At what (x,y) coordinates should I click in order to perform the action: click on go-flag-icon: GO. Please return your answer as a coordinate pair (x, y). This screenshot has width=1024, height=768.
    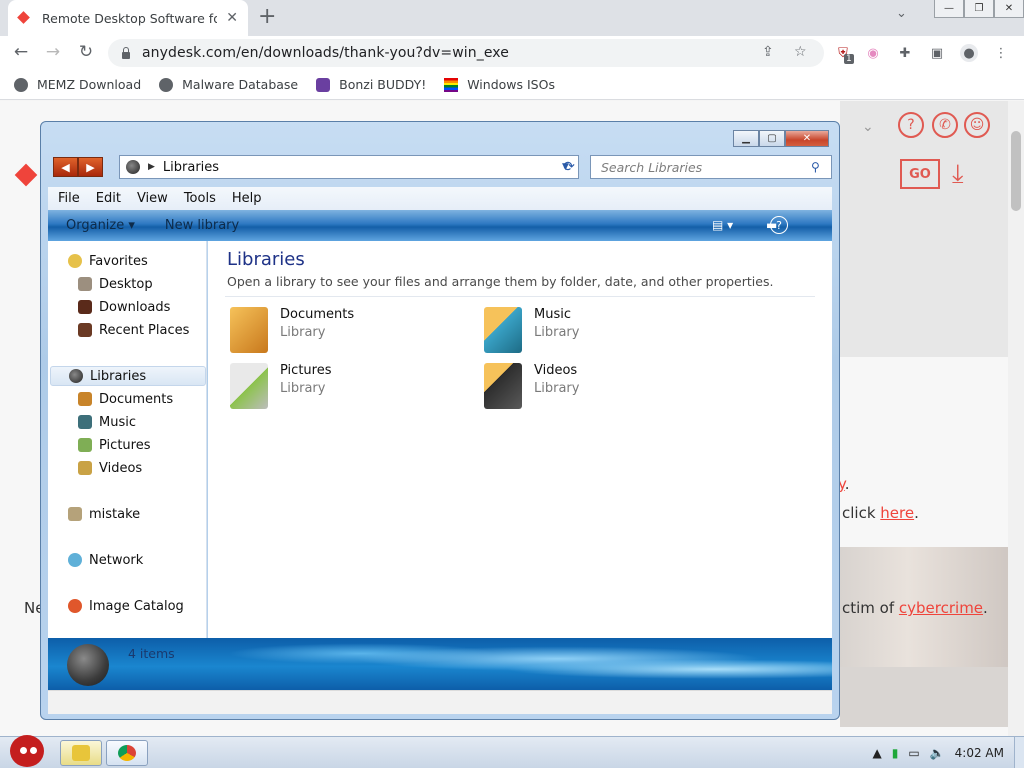
    Looking at the image, I should click on (920, 174).